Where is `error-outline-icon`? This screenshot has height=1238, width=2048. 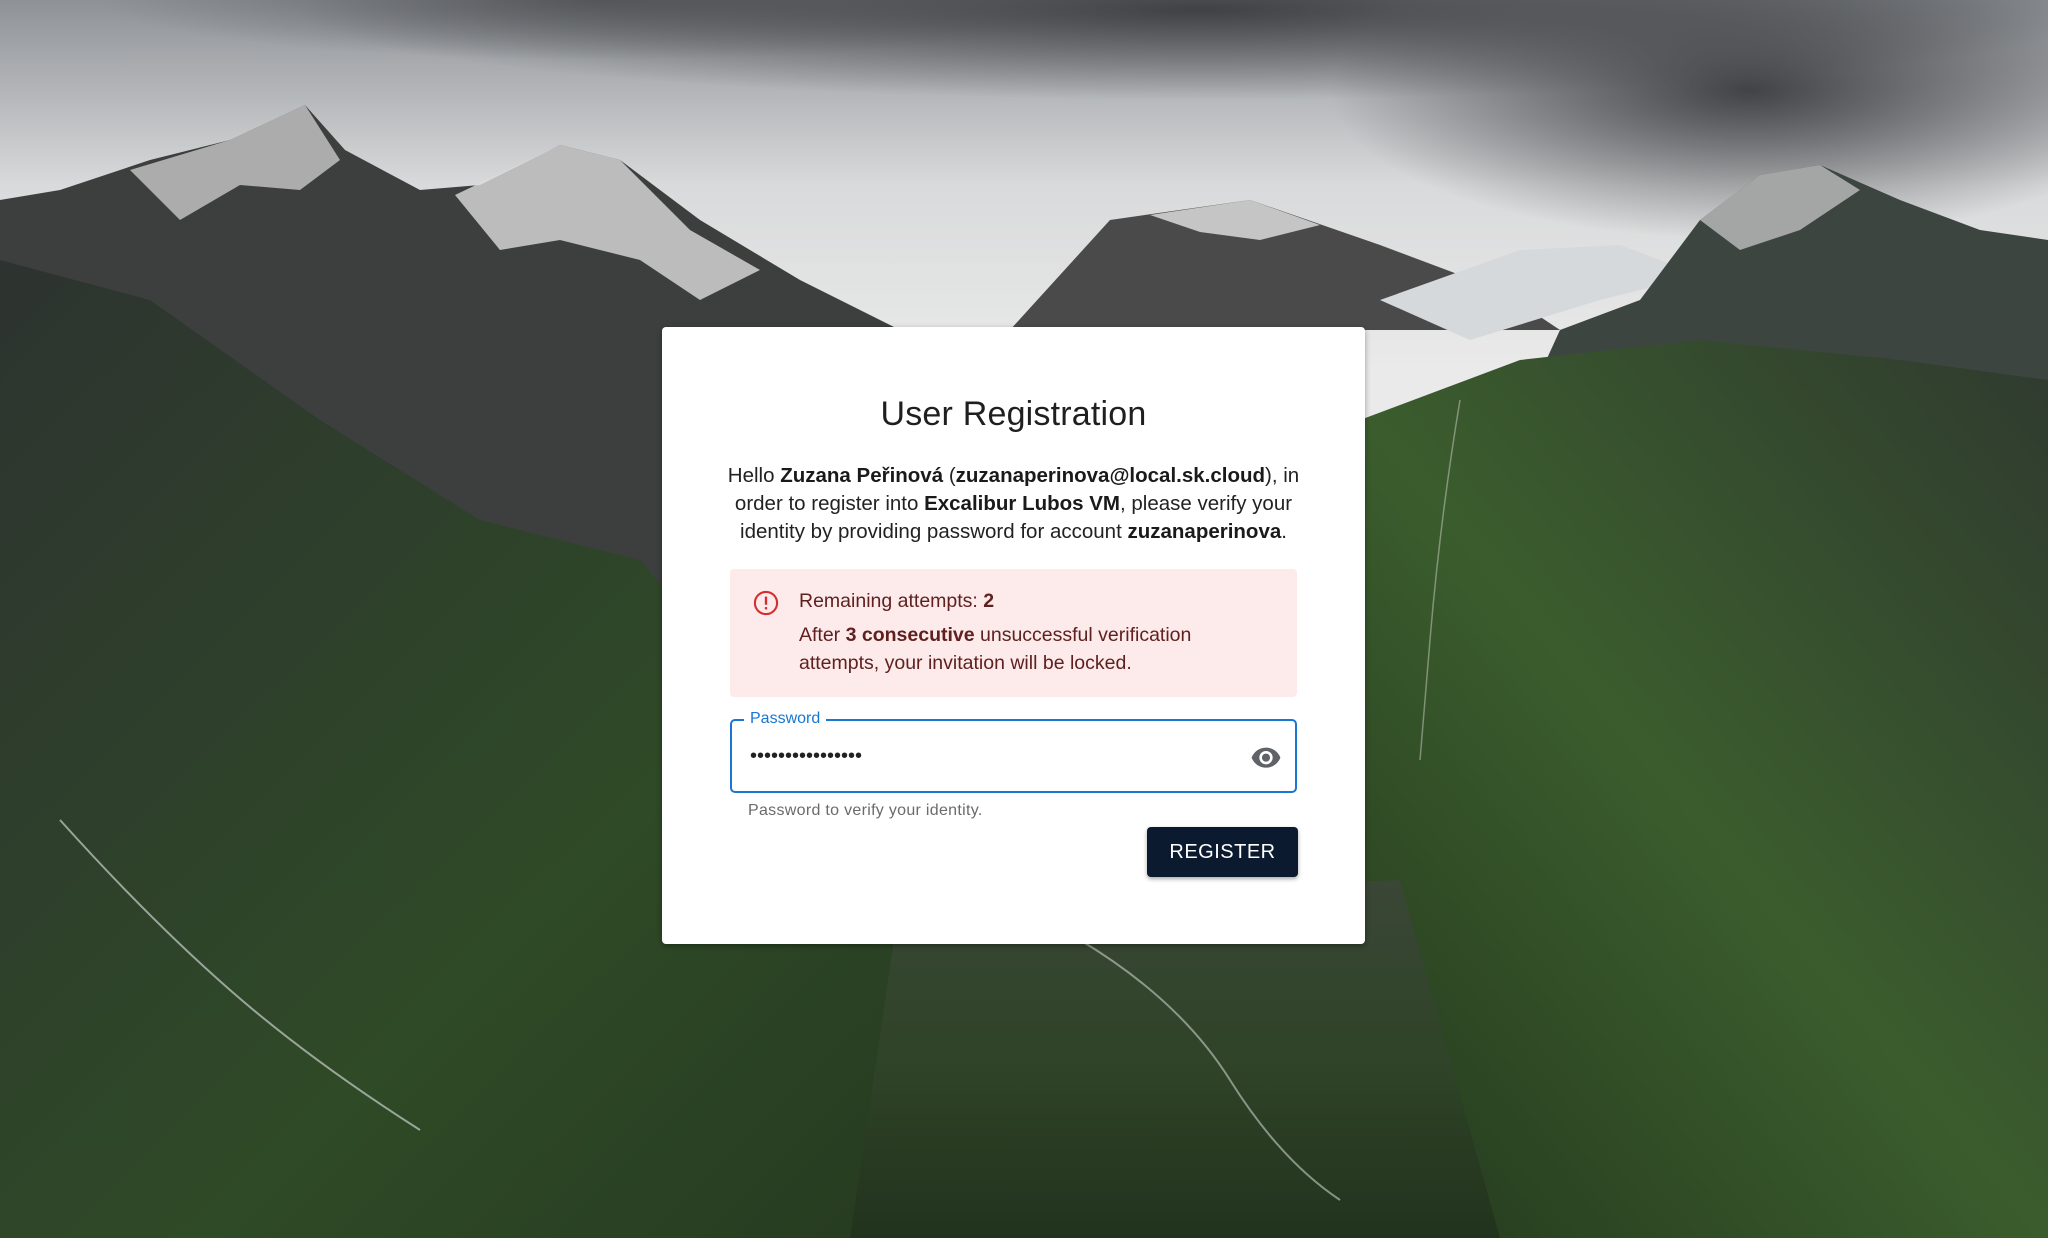 error-outline-icon is located at coordinates (766, 603).